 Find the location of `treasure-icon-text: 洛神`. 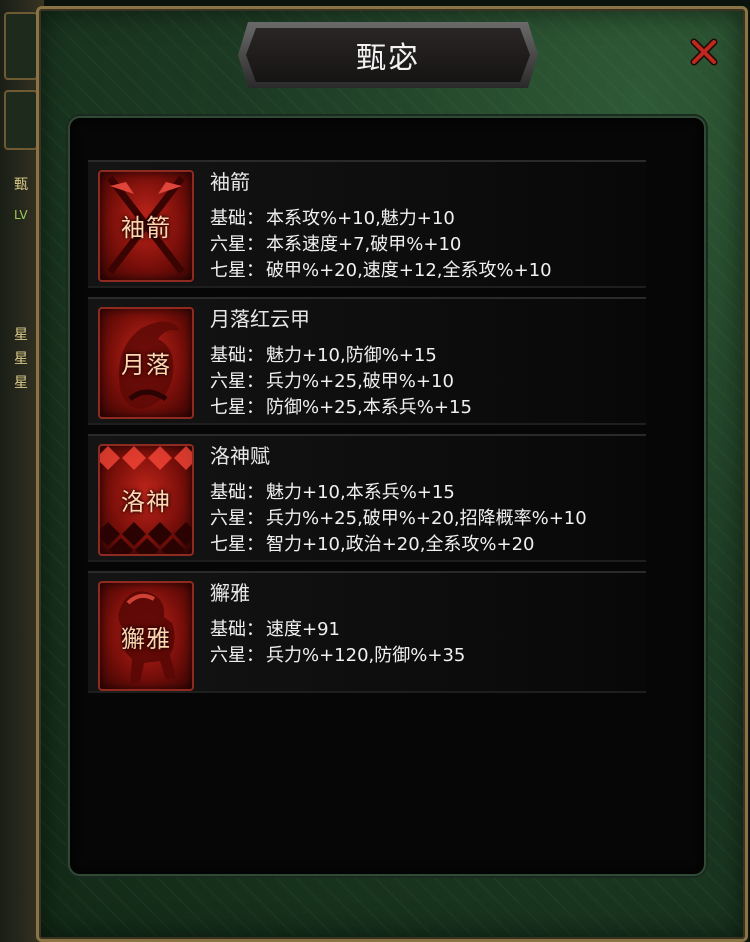

treasure-icon-text: 洛神 is located at coordinates (146, 502).